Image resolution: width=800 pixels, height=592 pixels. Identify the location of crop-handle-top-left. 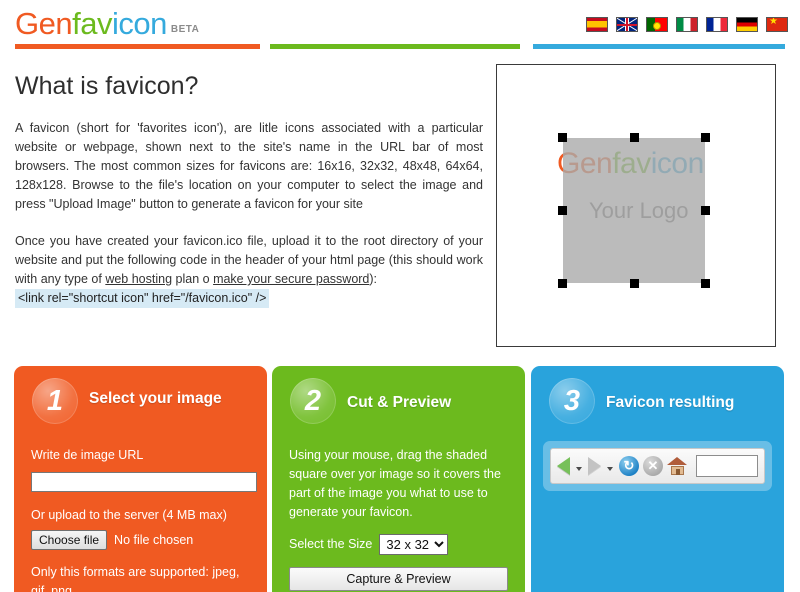
(562, 137).